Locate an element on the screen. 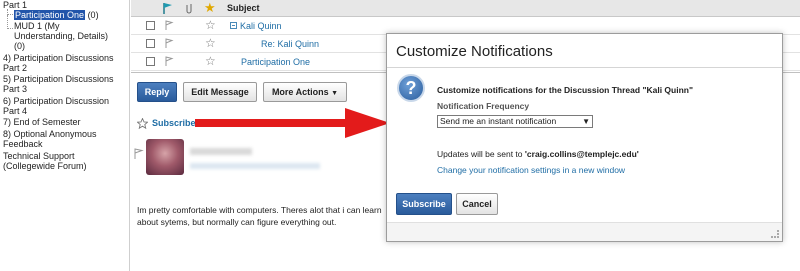 The width and height of the screenshot is (800, 271). tree-item-mud-1: MUD 1 (My is located at coordinates (37, 26).